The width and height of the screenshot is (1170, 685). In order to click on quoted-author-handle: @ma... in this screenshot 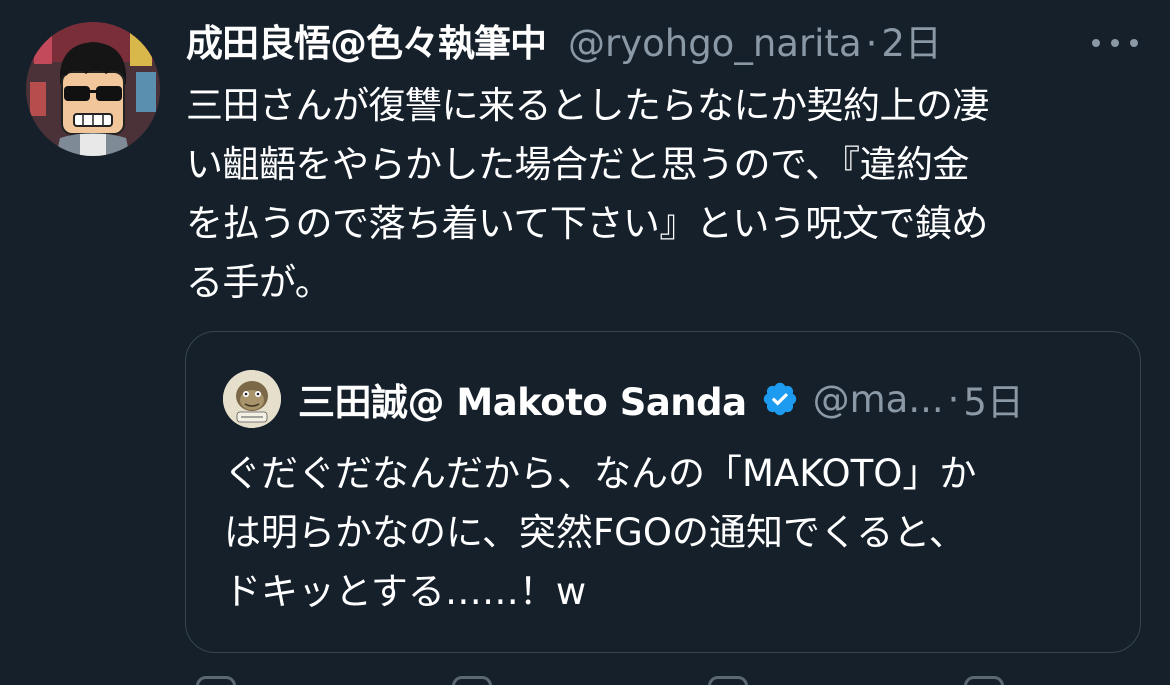, I will do `click(878, 399)`.